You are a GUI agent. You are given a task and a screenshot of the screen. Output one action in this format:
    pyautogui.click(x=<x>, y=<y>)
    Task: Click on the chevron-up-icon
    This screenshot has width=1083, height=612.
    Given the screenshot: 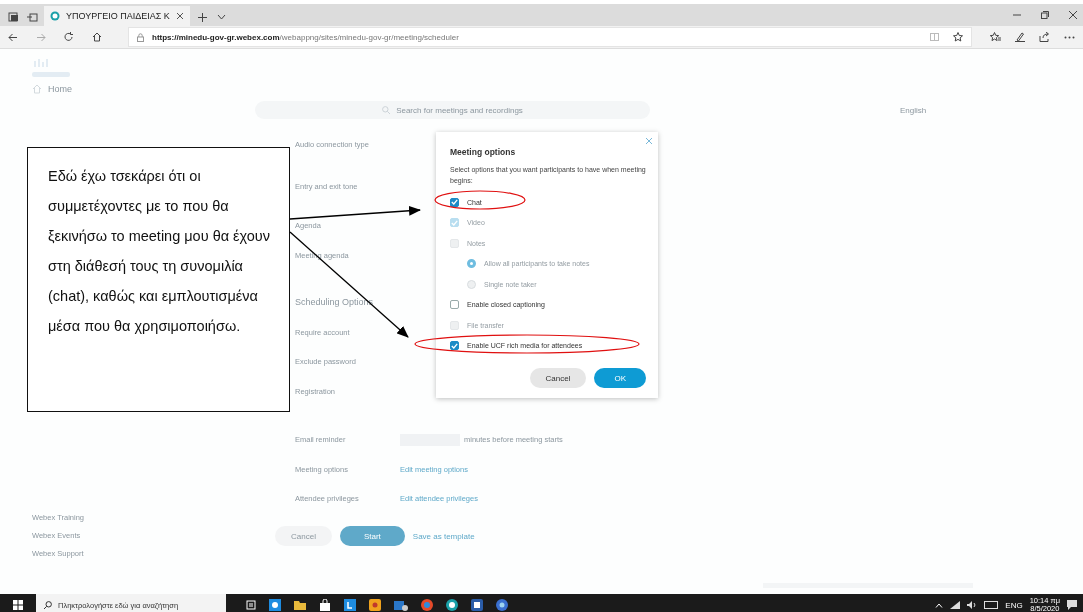 What is the action you would take?
    pyautogui.click(x=939, y=605)
    